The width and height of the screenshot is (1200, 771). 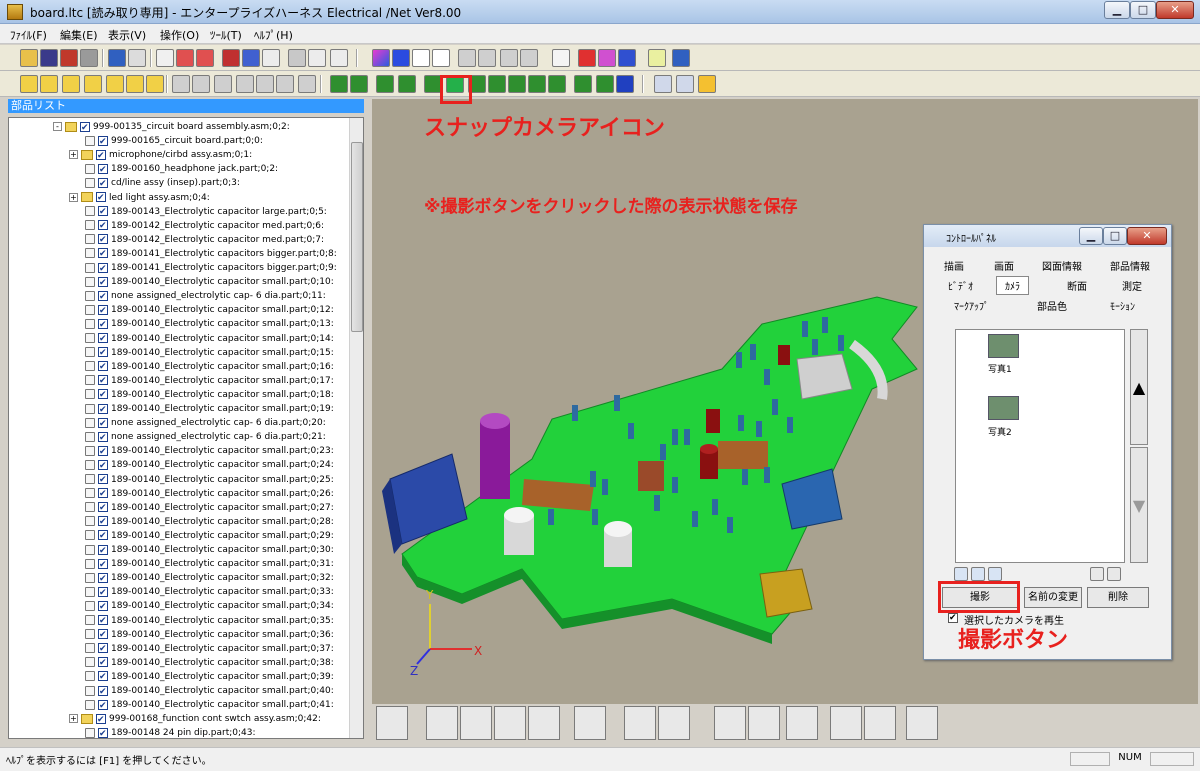 What do you see at coordinates (339, 58) in the screenshot?
I see `list-icon` at bounding box center [339, 58].